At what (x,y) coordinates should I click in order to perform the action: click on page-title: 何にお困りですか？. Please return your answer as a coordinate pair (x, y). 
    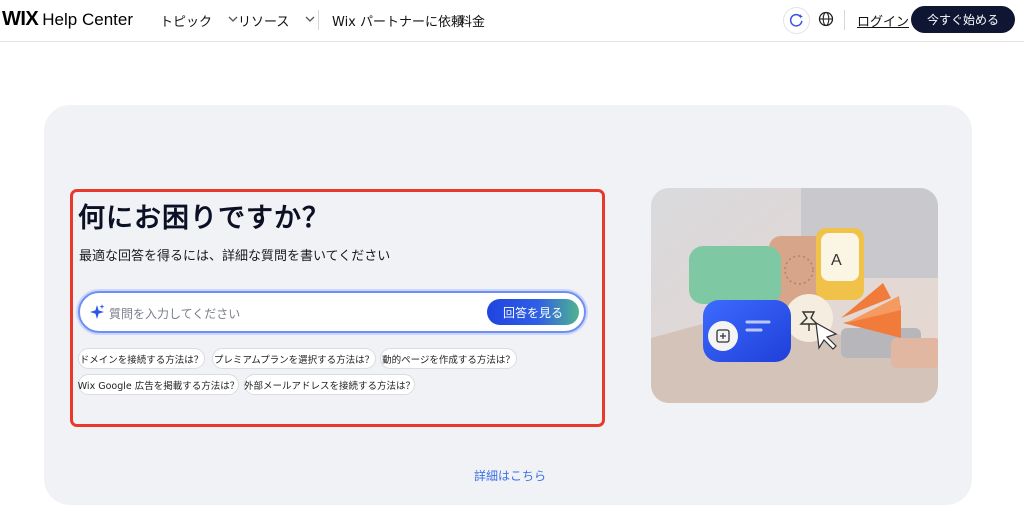
    Looking at the image, I should click on (204, 218).